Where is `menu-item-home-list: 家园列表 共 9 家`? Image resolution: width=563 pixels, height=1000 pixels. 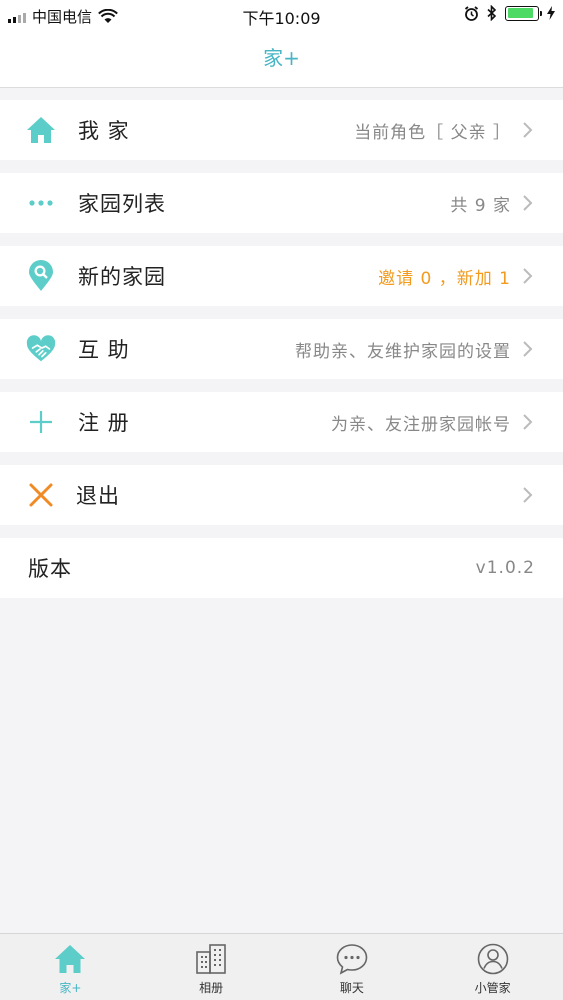
menu-item-home-list: 家园列表 共 9 家 is located at coordinates (281, 203).